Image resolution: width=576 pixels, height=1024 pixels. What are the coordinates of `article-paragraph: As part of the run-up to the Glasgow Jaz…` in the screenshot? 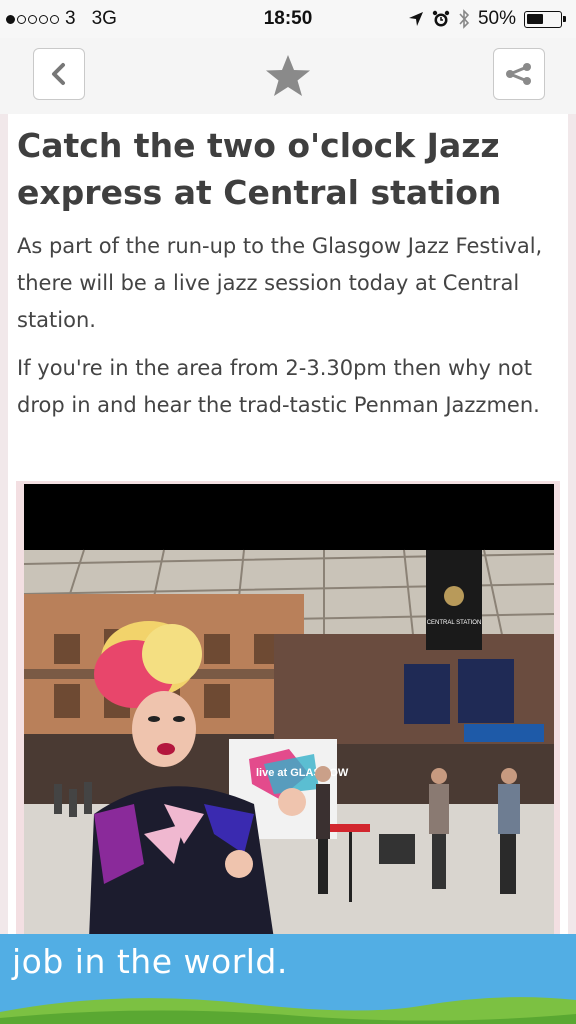 It's located at (280, 283).